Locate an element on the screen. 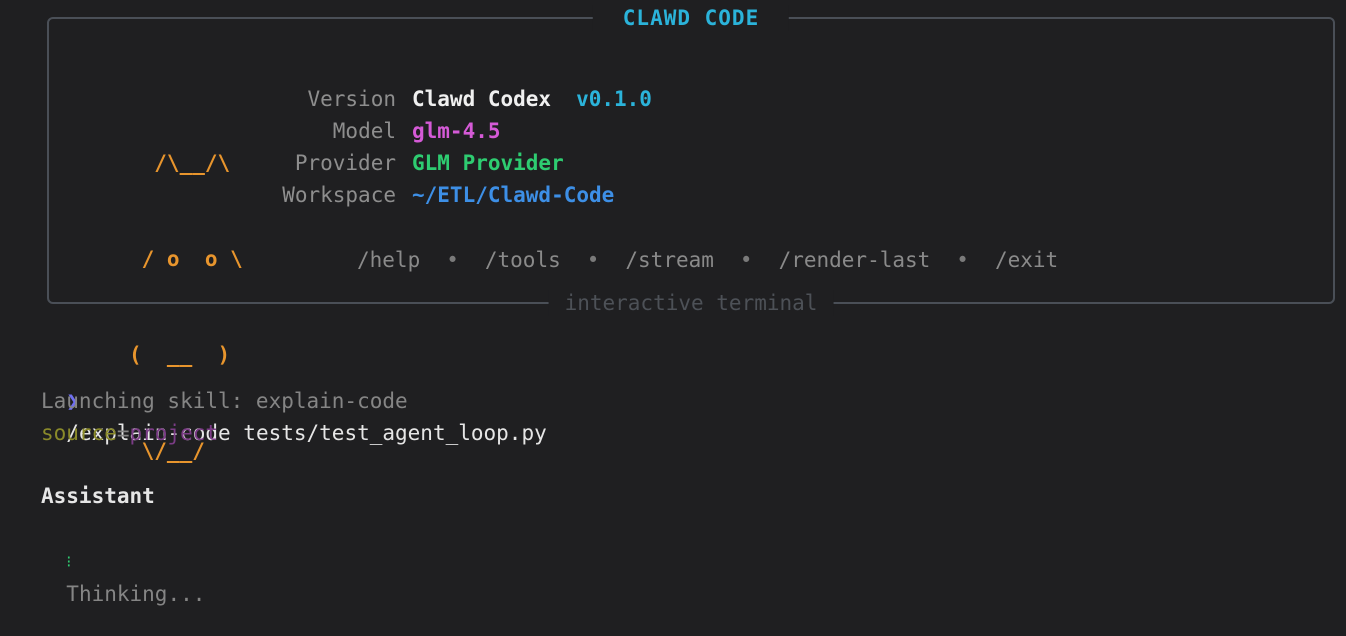 The width and height of the screenshot is (1346, 636). render-last-command: /render-last is located at coordinates (855, 260).